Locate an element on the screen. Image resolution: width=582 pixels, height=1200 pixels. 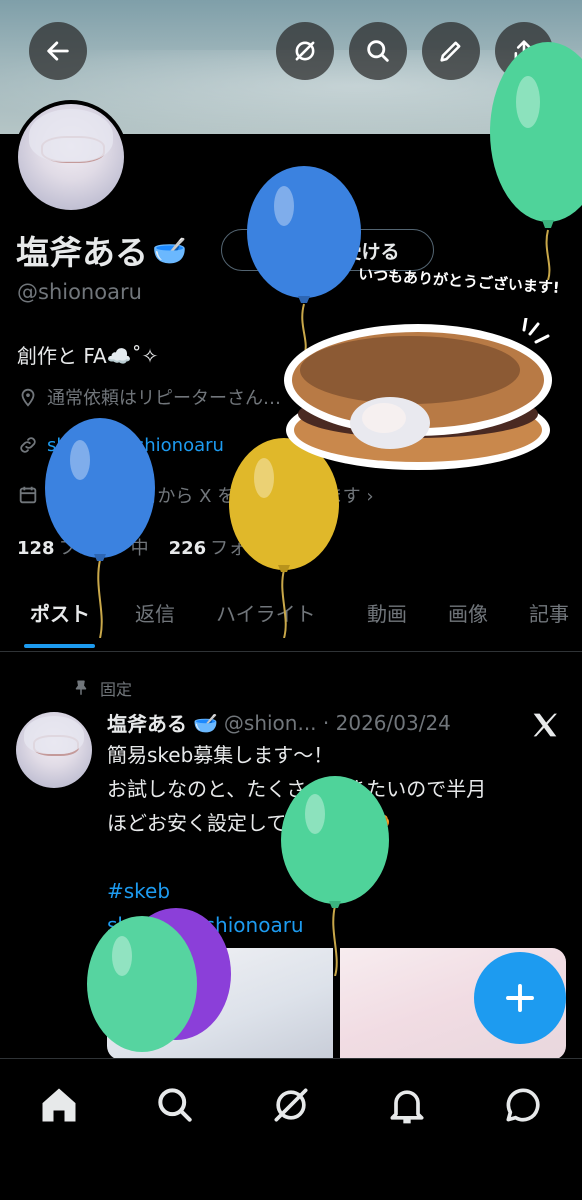
pinned-indicator: 固定 is located at coordinates (102, 688).